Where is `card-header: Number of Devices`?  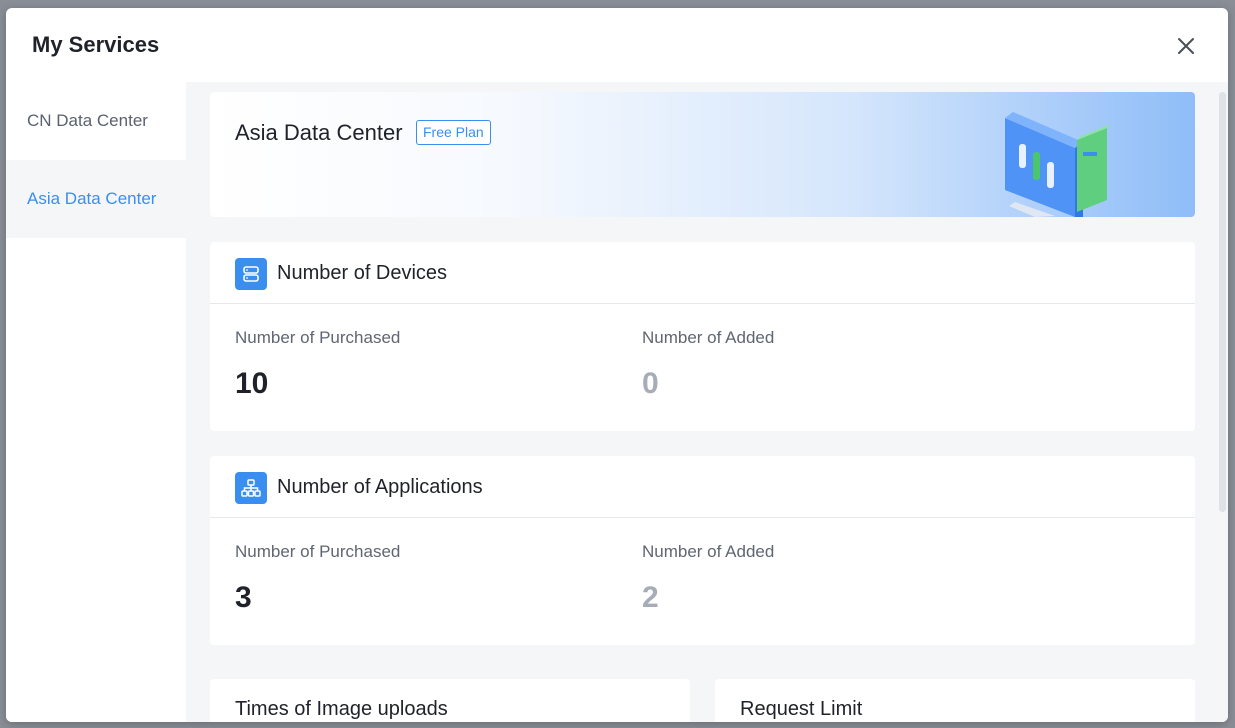
card-header: Number of Devices is located at coordinates (702, 273).